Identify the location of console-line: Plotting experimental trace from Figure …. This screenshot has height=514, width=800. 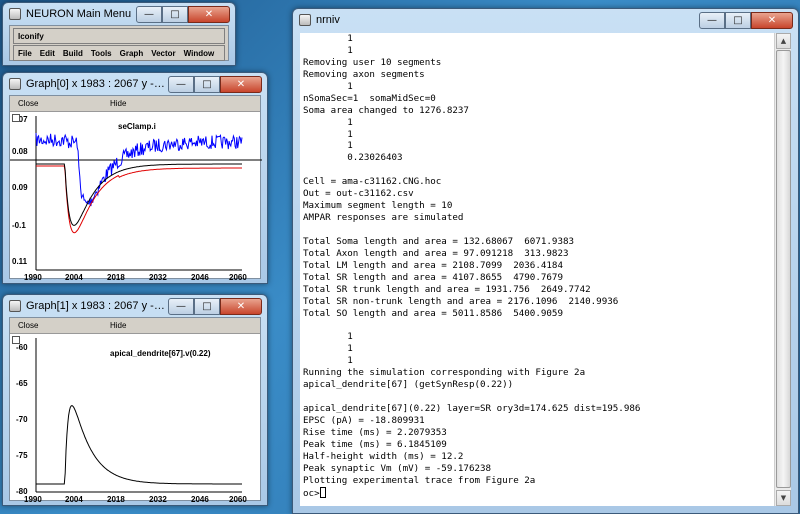
(419, 480).